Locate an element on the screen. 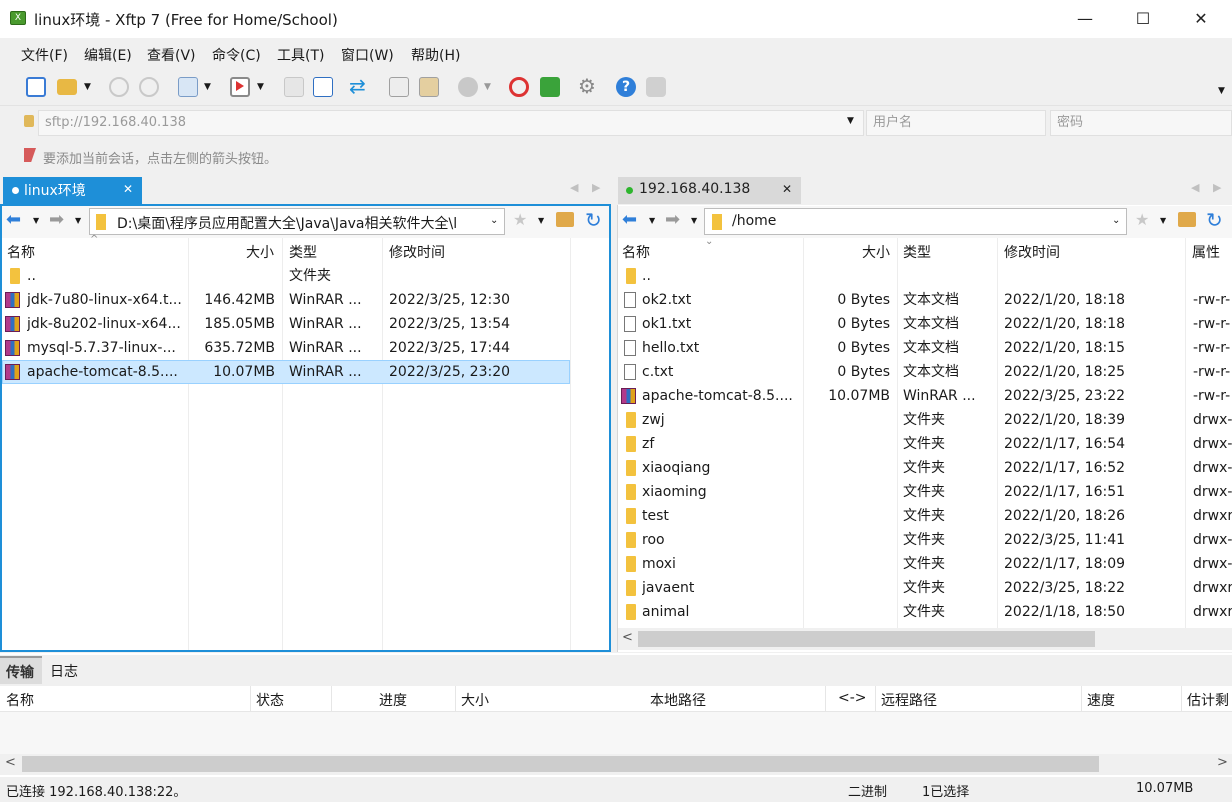 The width and height of the screenshot is (1232, 802). xfer-col-local-path: 本地路径 is located at coordinates (678, 700).